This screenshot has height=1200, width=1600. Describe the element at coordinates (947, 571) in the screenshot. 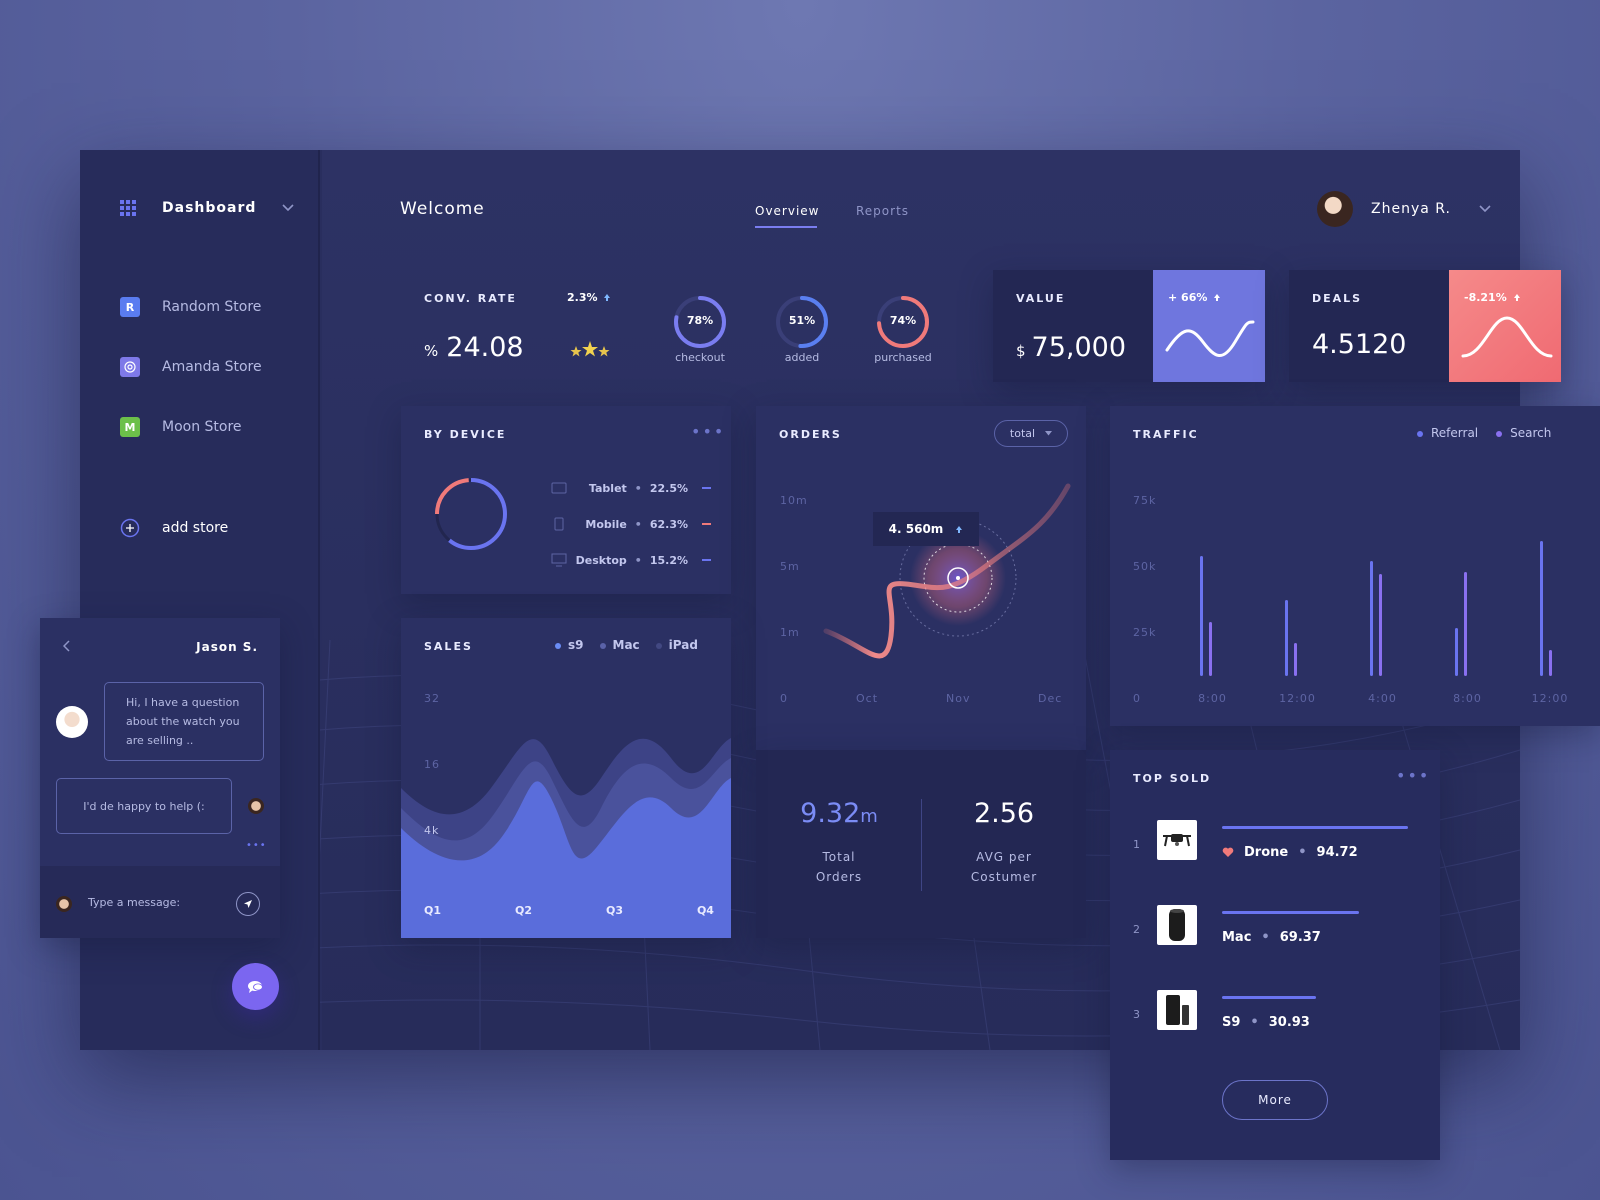

I see `orders-line-chart` at that location.